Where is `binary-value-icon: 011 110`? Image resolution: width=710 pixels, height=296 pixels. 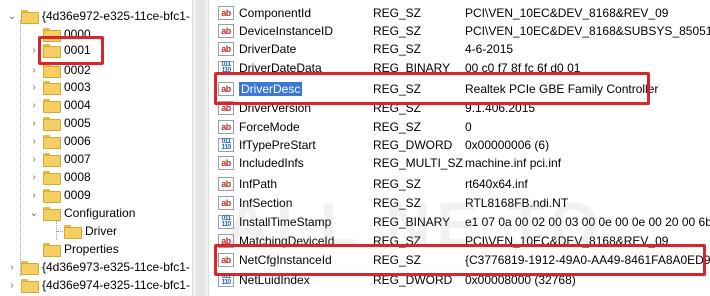
binary-value-icon: 011 110 is located at coordinates (226, 145).